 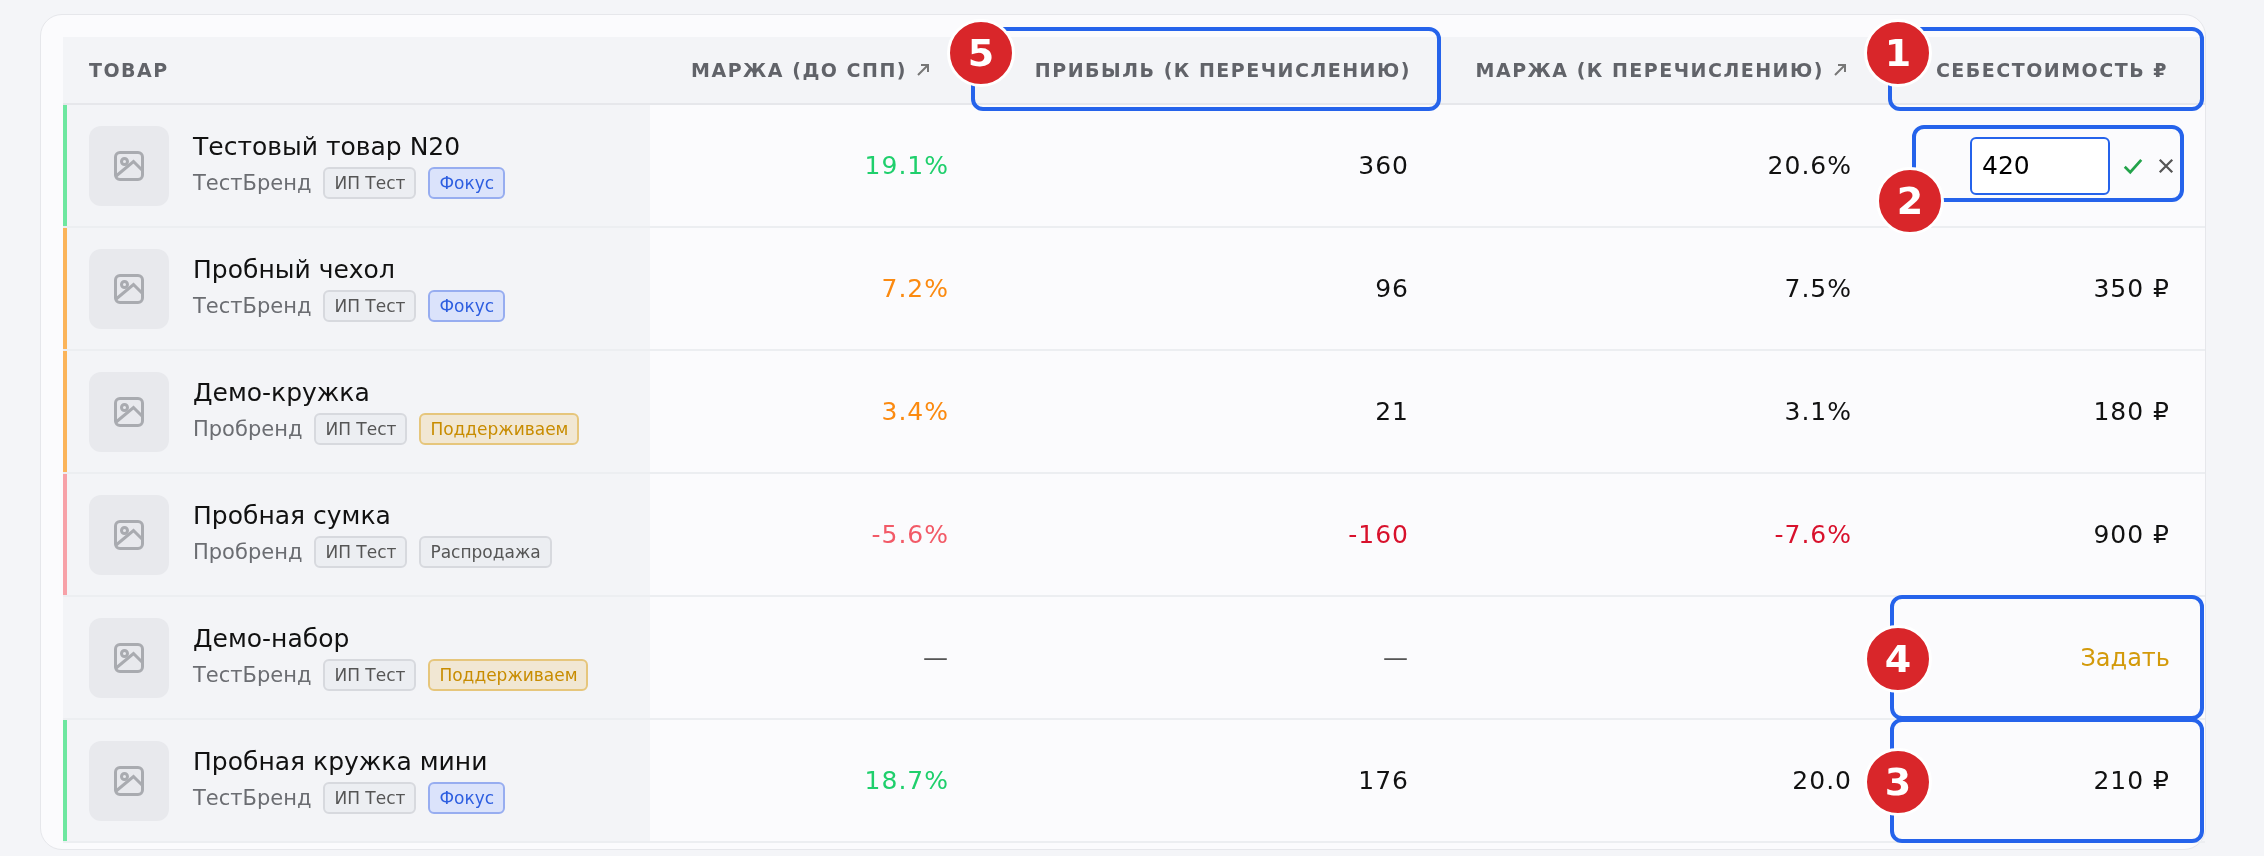 I want to click on table-cell: 176, so click(x=1383, y=780).